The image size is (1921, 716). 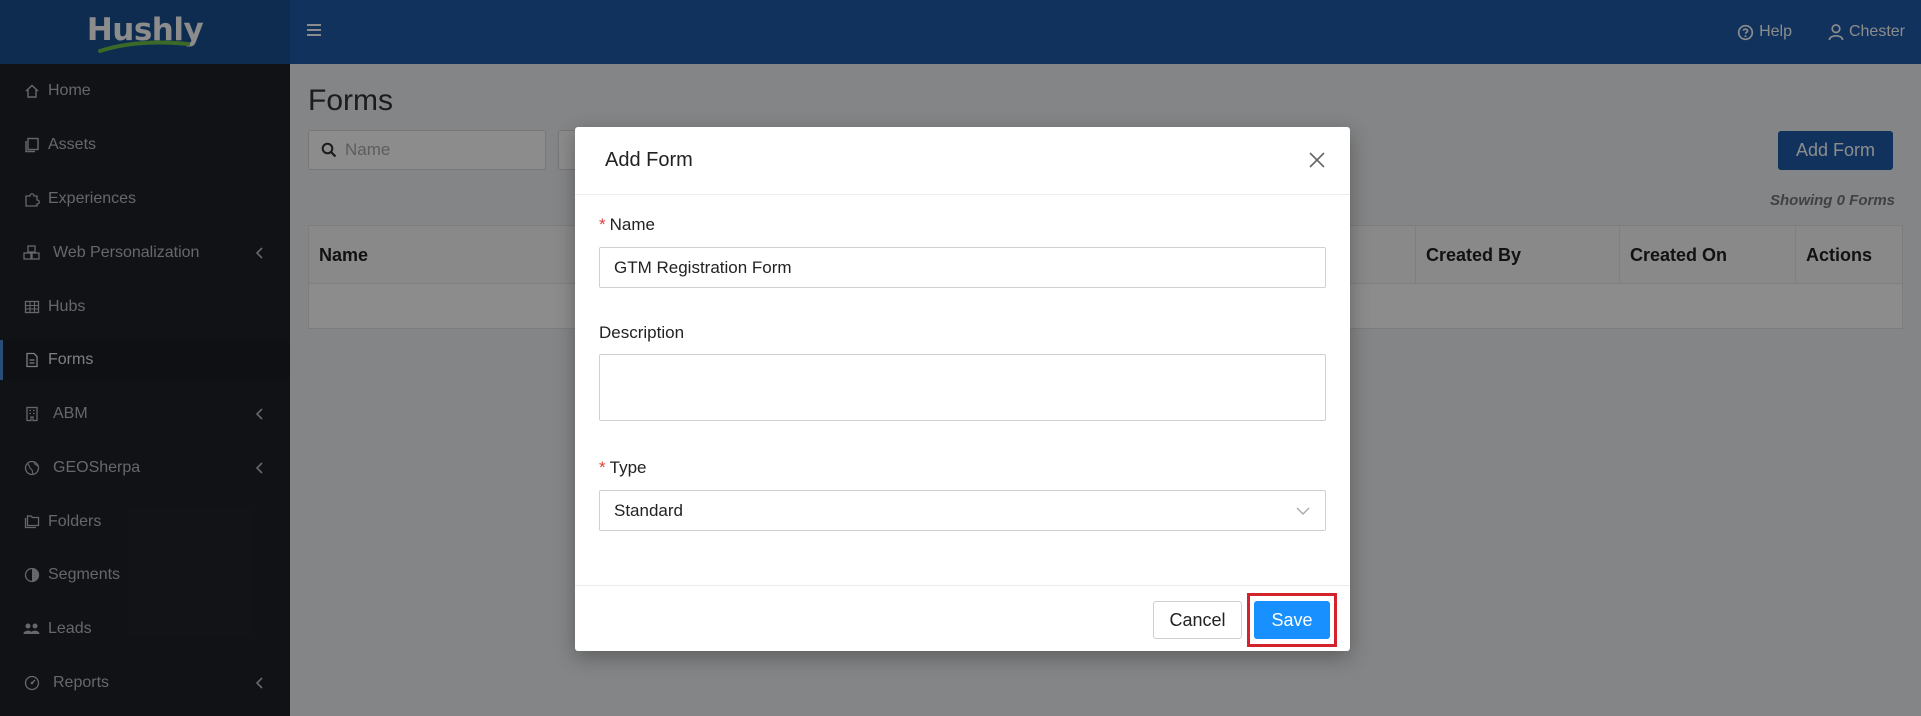 I want to click on chevron-down-icon, so click(x=1303, y=511).